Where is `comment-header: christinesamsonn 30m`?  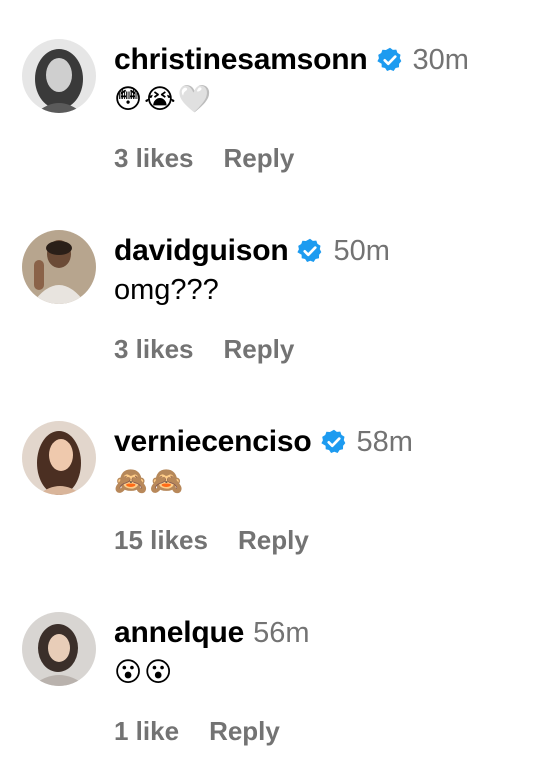 comment-header: christinesamsonn 30m is located at coordinates (291, 60).